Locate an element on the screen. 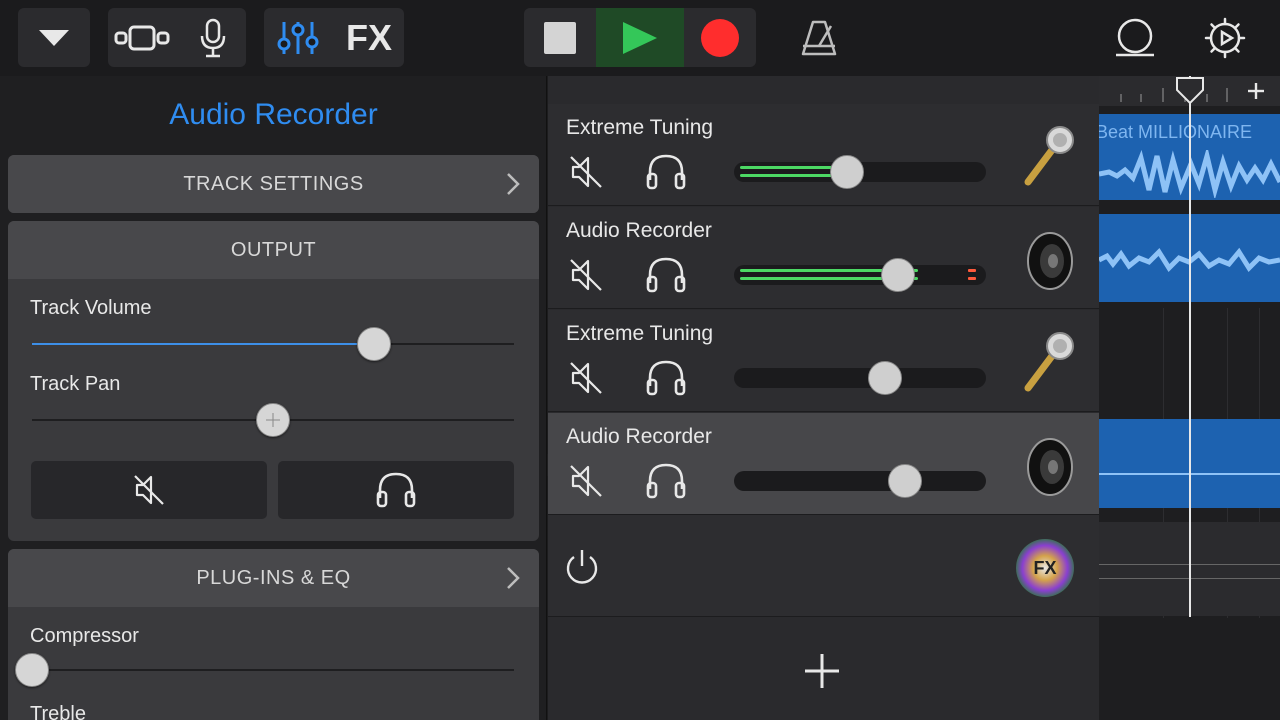  track-pan-knob is located at coordinates (273, 420).